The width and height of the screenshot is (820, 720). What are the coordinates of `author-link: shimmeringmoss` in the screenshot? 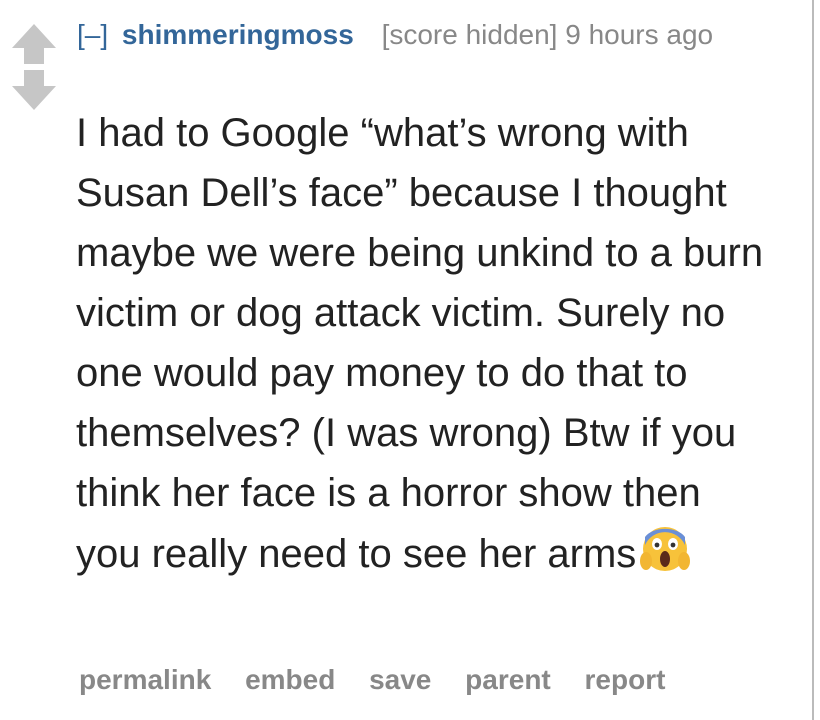 It's located at (238, 34).